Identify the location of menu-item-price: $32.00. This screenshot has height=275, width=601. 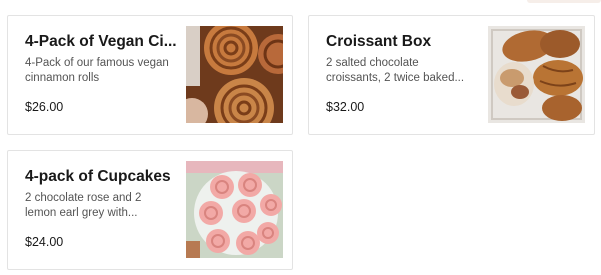
(345, 107).